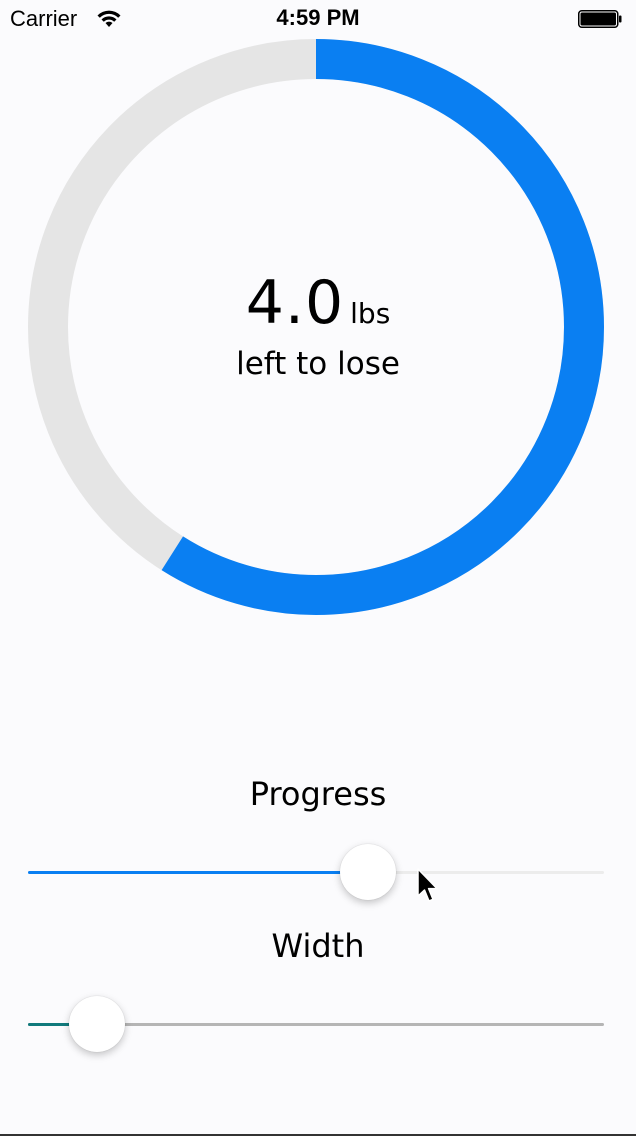  What do you see at coordinates (198, 872) in the screenshot?
I see `progress-slider-fill` at bounding box center [198, 872].